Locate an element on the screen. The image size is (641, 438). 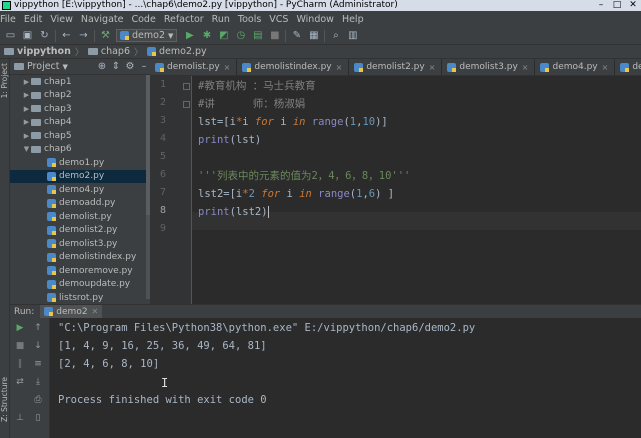
sync-icon: ↻ is located at coordinates (44, 35).